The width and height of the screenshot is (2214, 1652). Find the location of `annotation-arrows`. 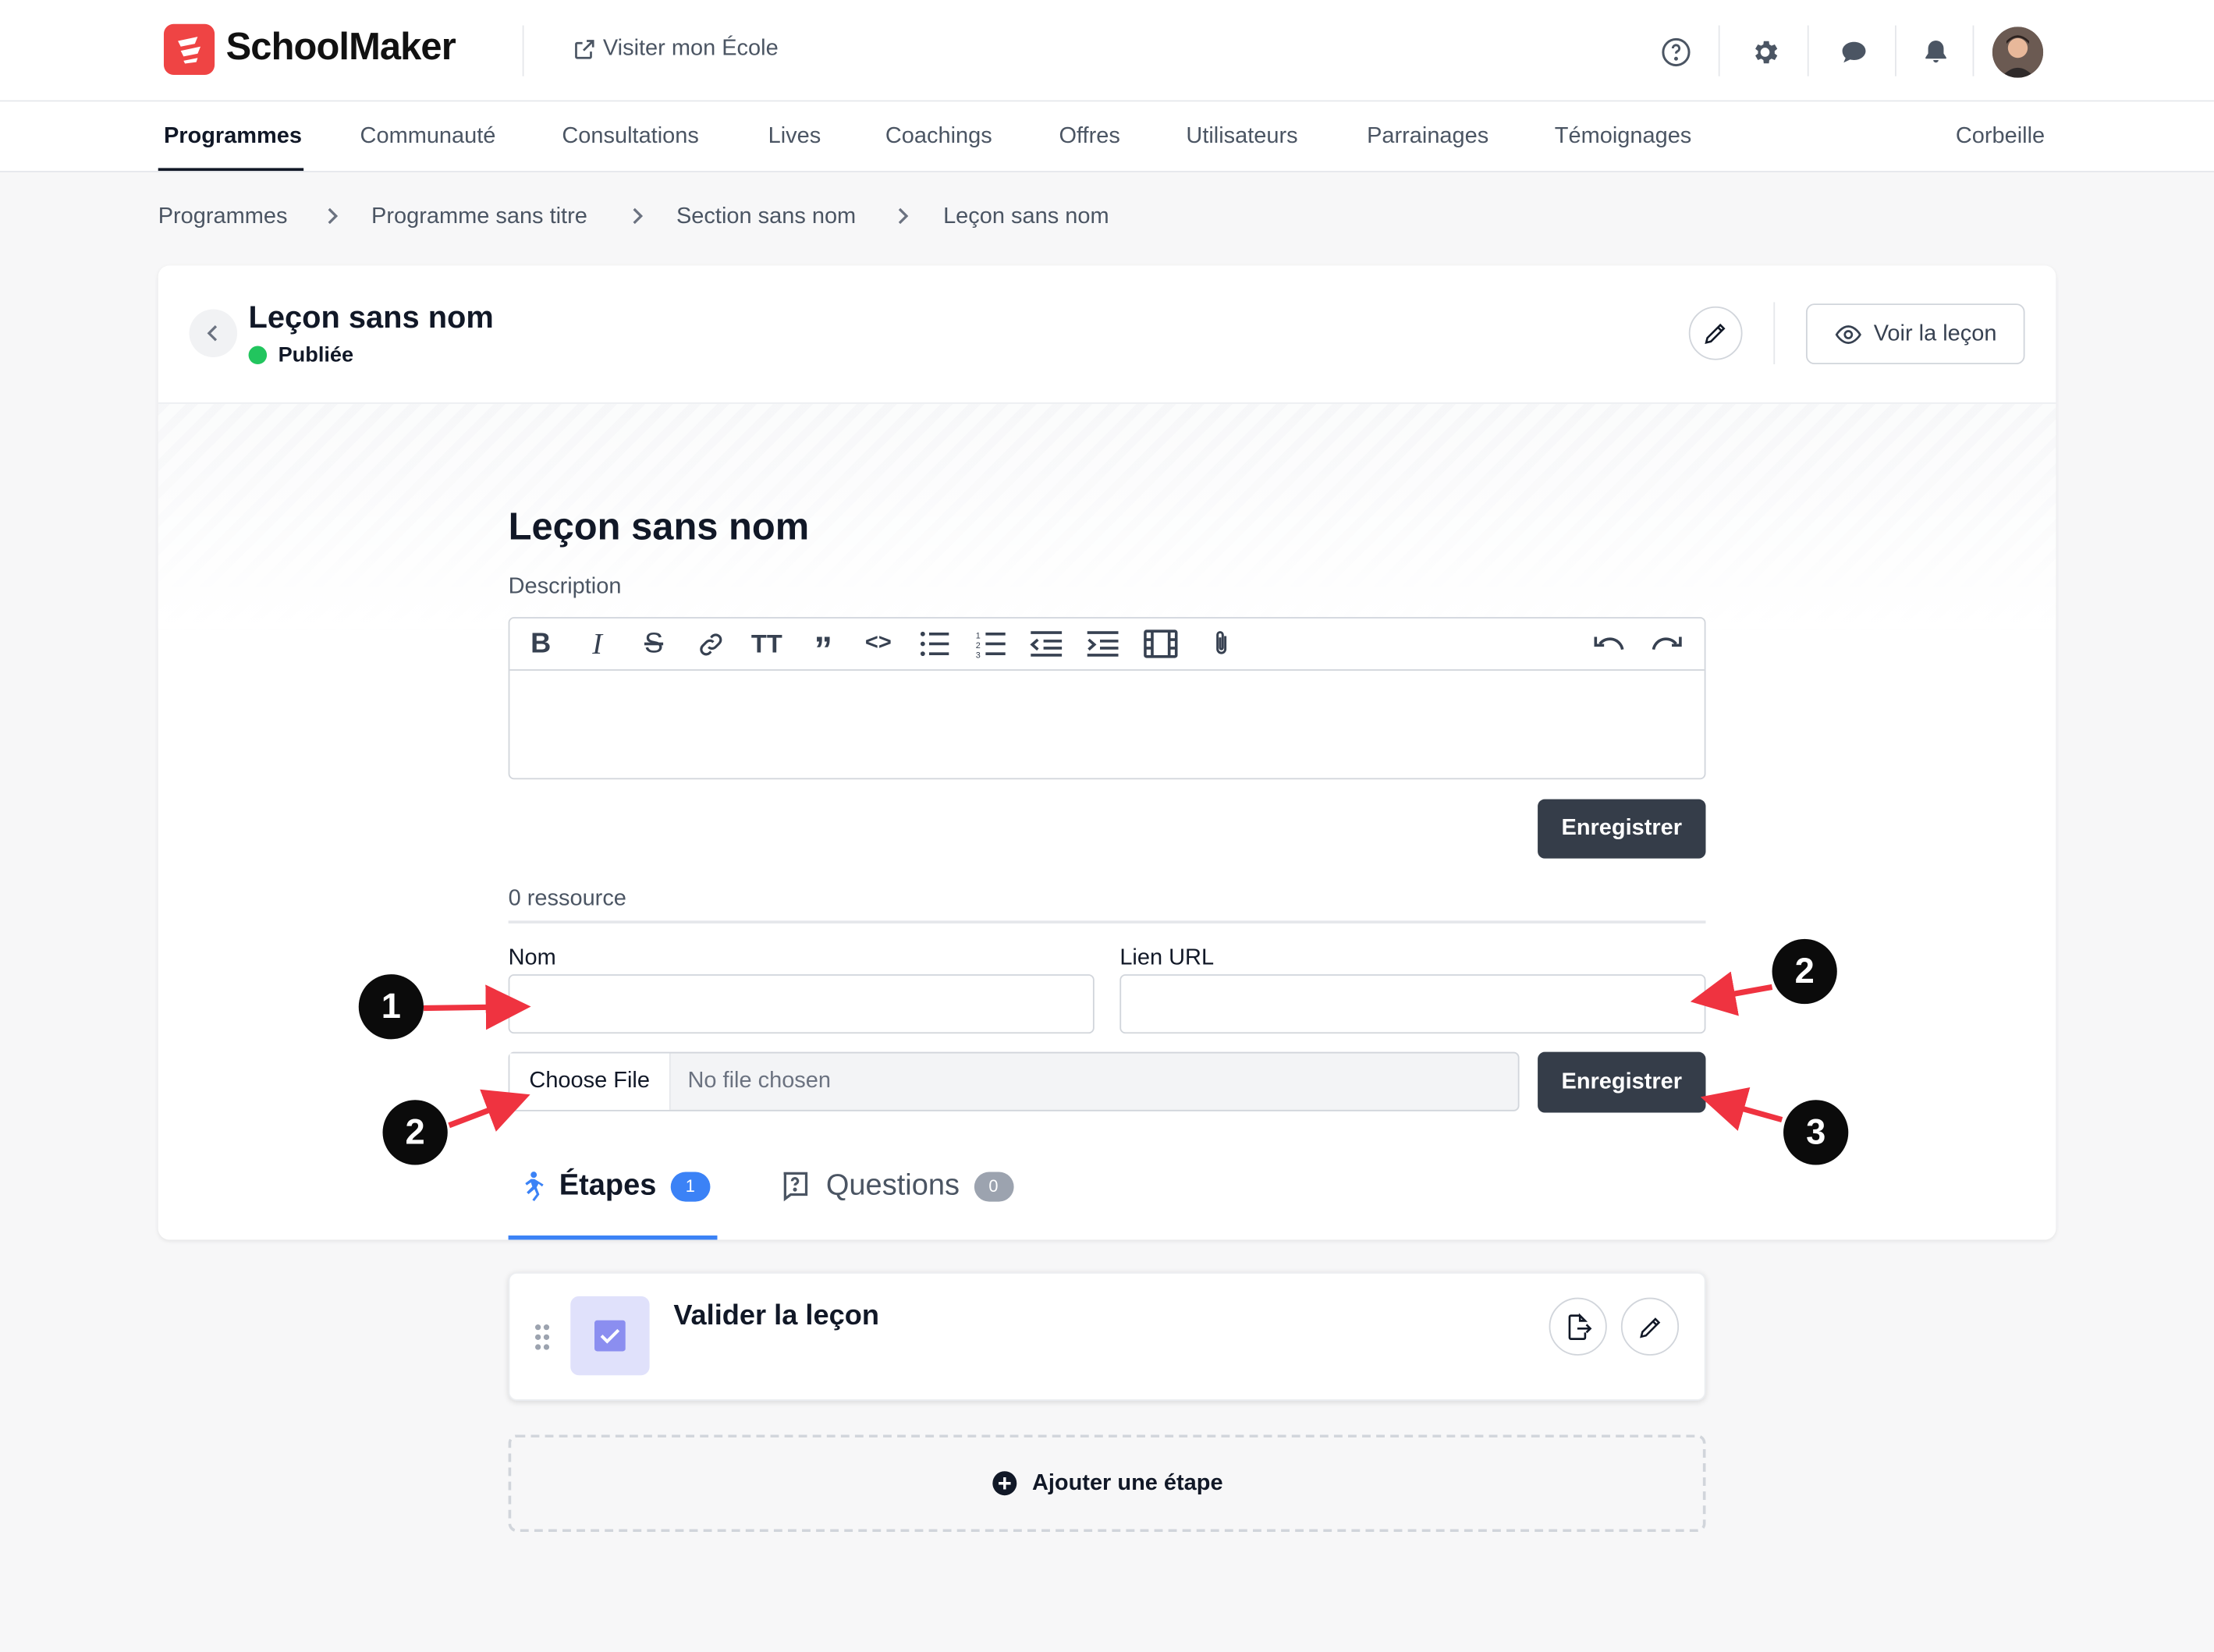

annotation-arrows is located at coordinates (1103, 1051).